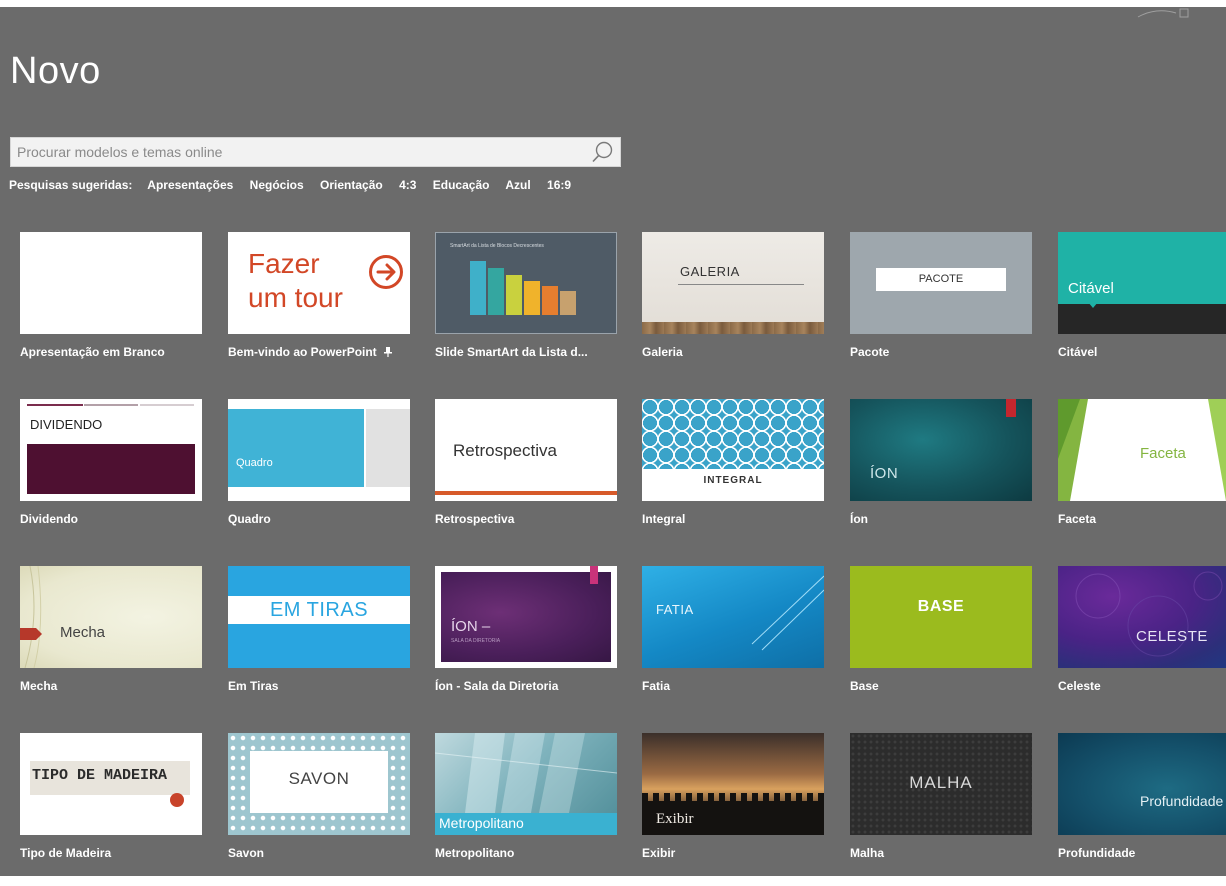  What do you see at coordinates (388, 352) in the screenshot?
I see `pin-icon` at bounding box center [388, 352].